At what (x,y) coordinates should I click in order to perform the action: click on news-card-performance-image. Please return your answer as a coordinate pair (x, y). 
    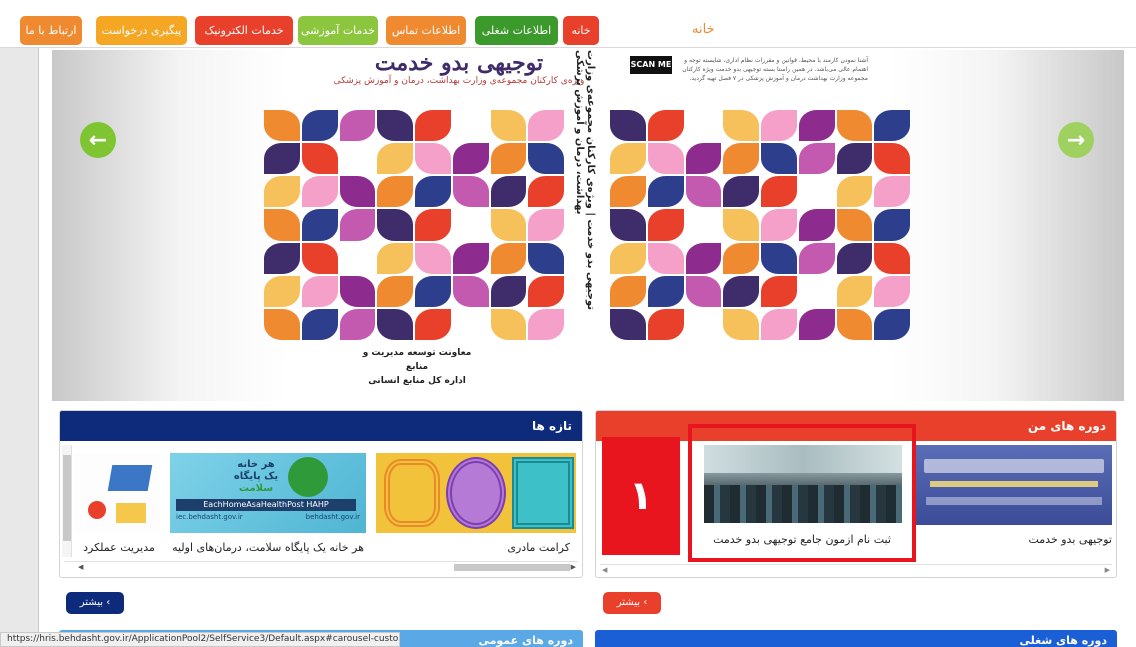
    Looking at the image, I should click on (117, 493).